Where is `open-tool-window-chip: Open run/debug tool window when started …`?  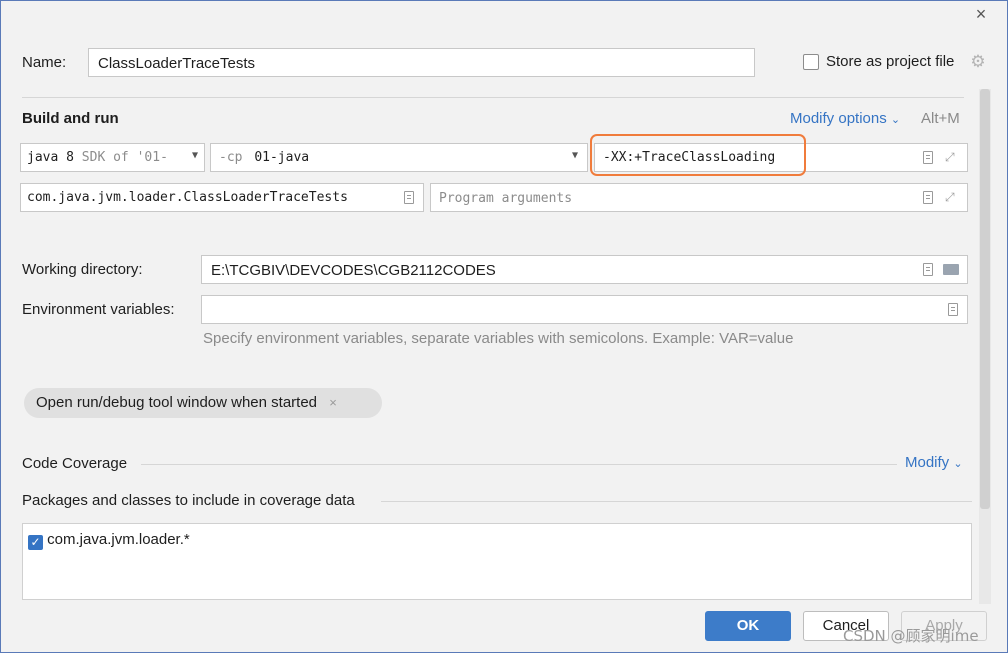 open-tool-window-chip: Open run/debug tool window when started … is located at coordinates (203, 403).